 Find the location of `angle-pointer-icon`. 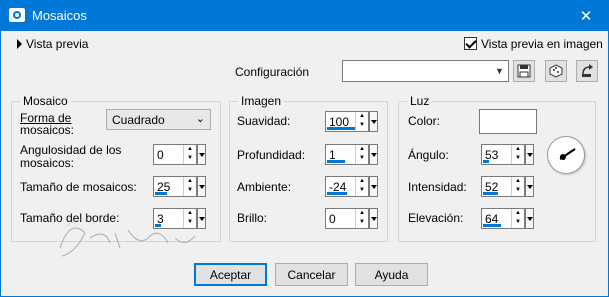

angle-pointer-icon is located at coordinates (567, 154).